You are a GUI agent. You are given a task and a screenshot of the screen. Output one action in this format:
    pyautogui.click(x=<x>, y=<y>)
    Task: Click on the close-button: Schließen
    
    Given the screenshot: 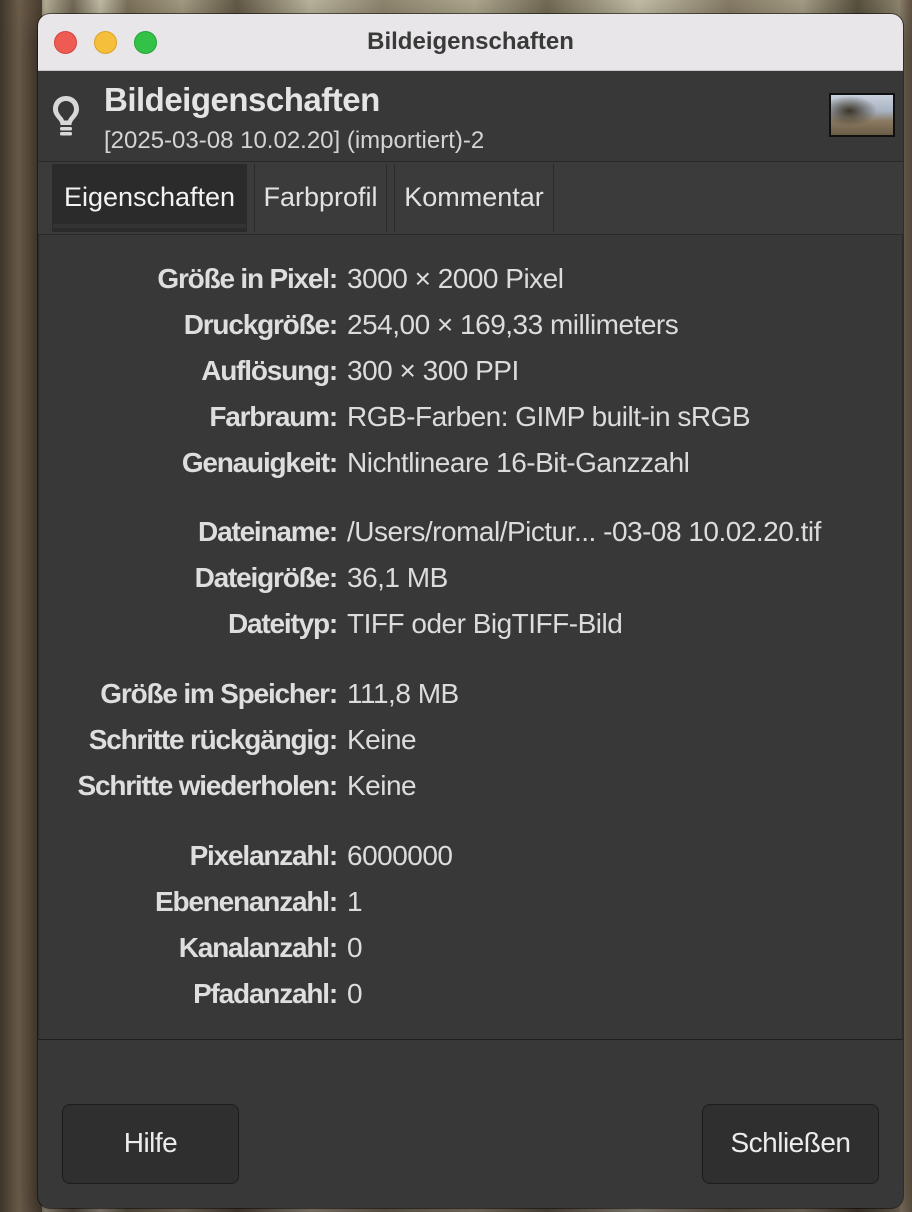 What is the action you would take?
    pyautogui.click(x=790, y=1144)
    